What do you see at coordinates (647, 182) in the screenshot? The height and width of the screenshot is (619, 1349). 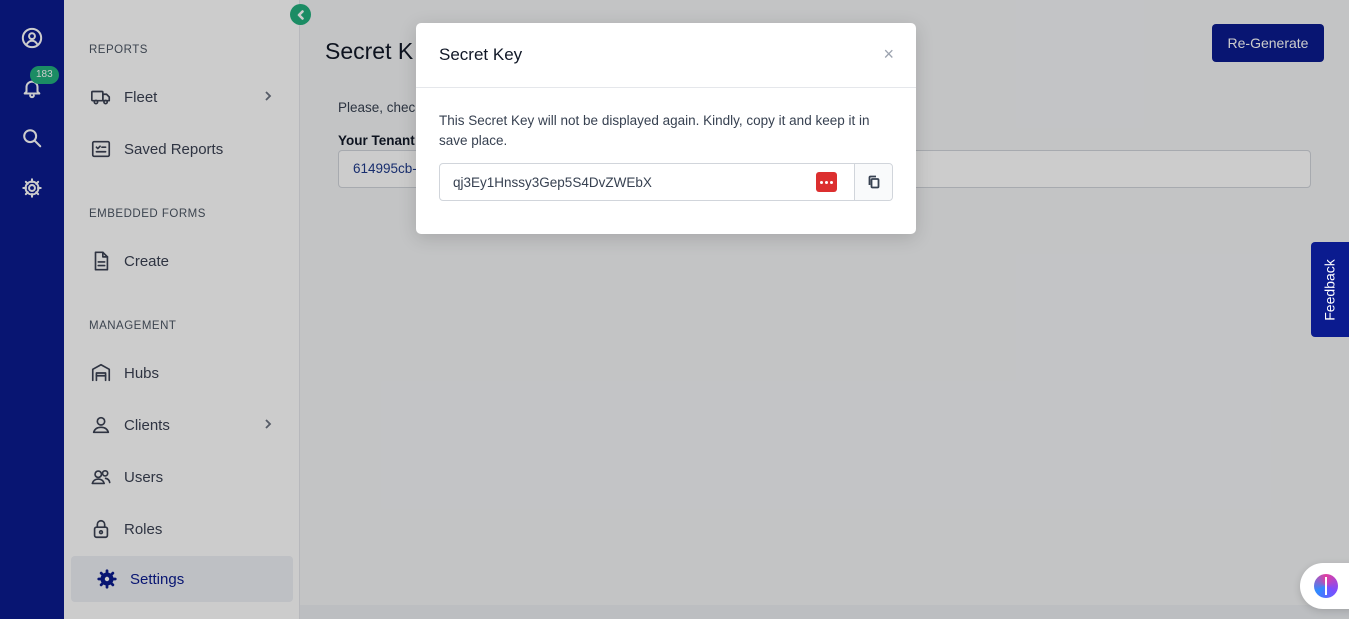 I see `secret-key-input` at bounding box center [647, 182].